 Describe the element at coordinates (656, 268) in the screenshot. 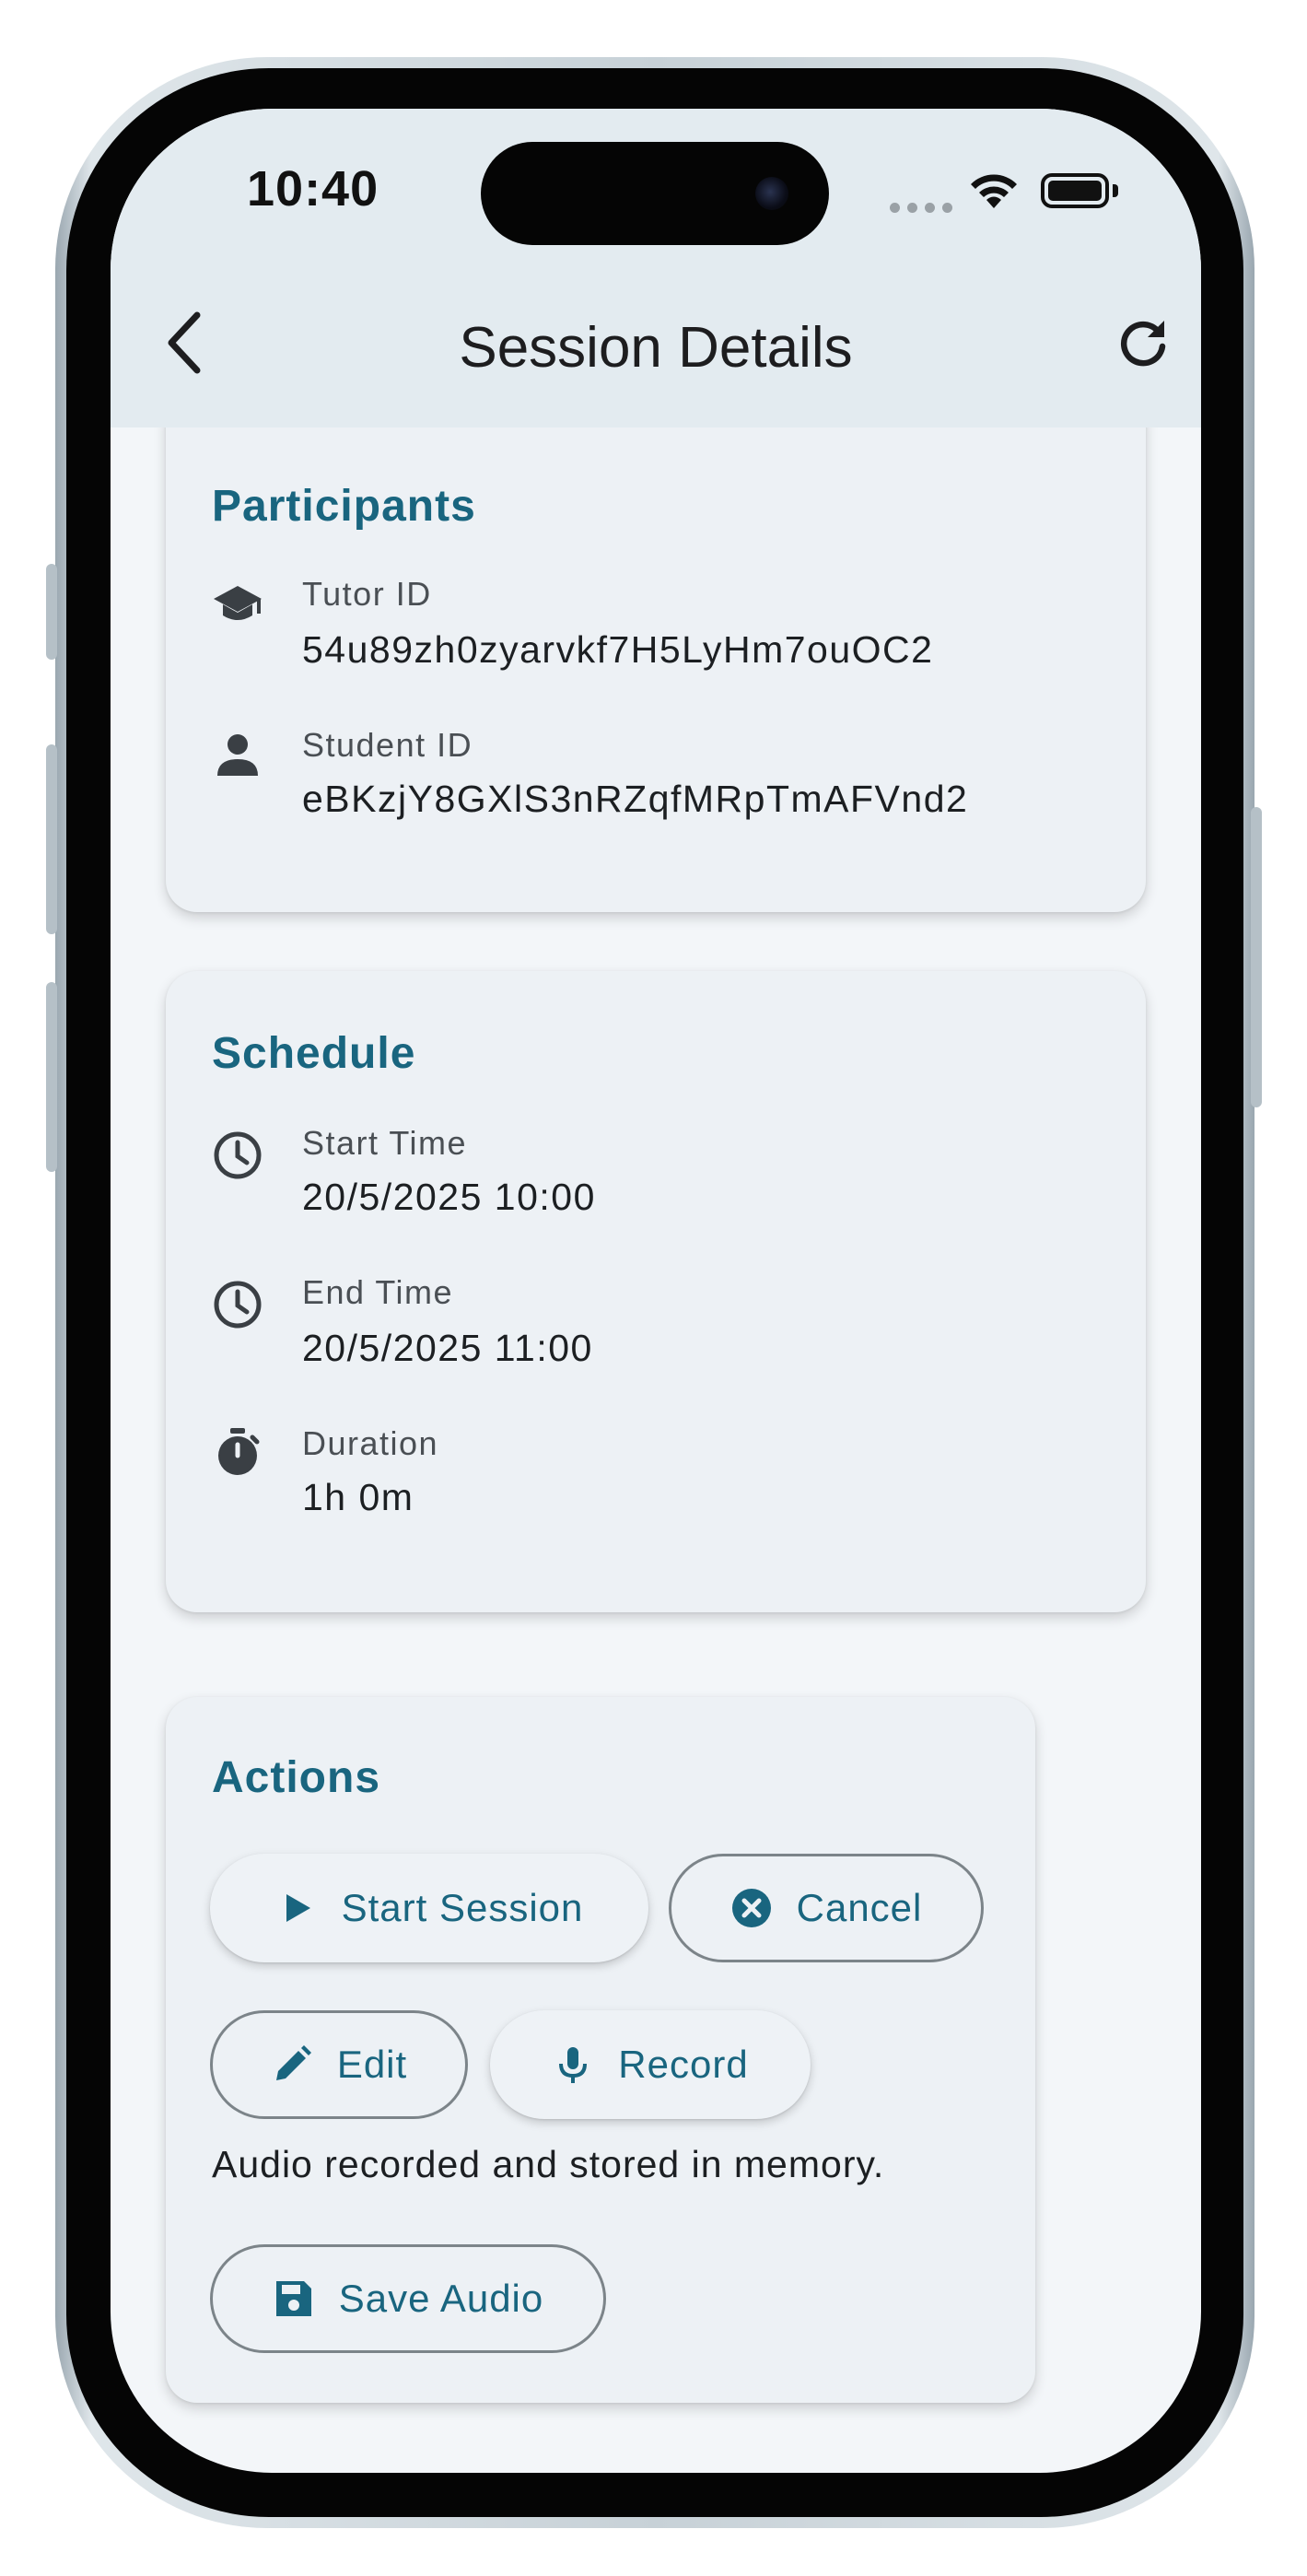

I see `app-bar: 10:40 Session Details` at that location.